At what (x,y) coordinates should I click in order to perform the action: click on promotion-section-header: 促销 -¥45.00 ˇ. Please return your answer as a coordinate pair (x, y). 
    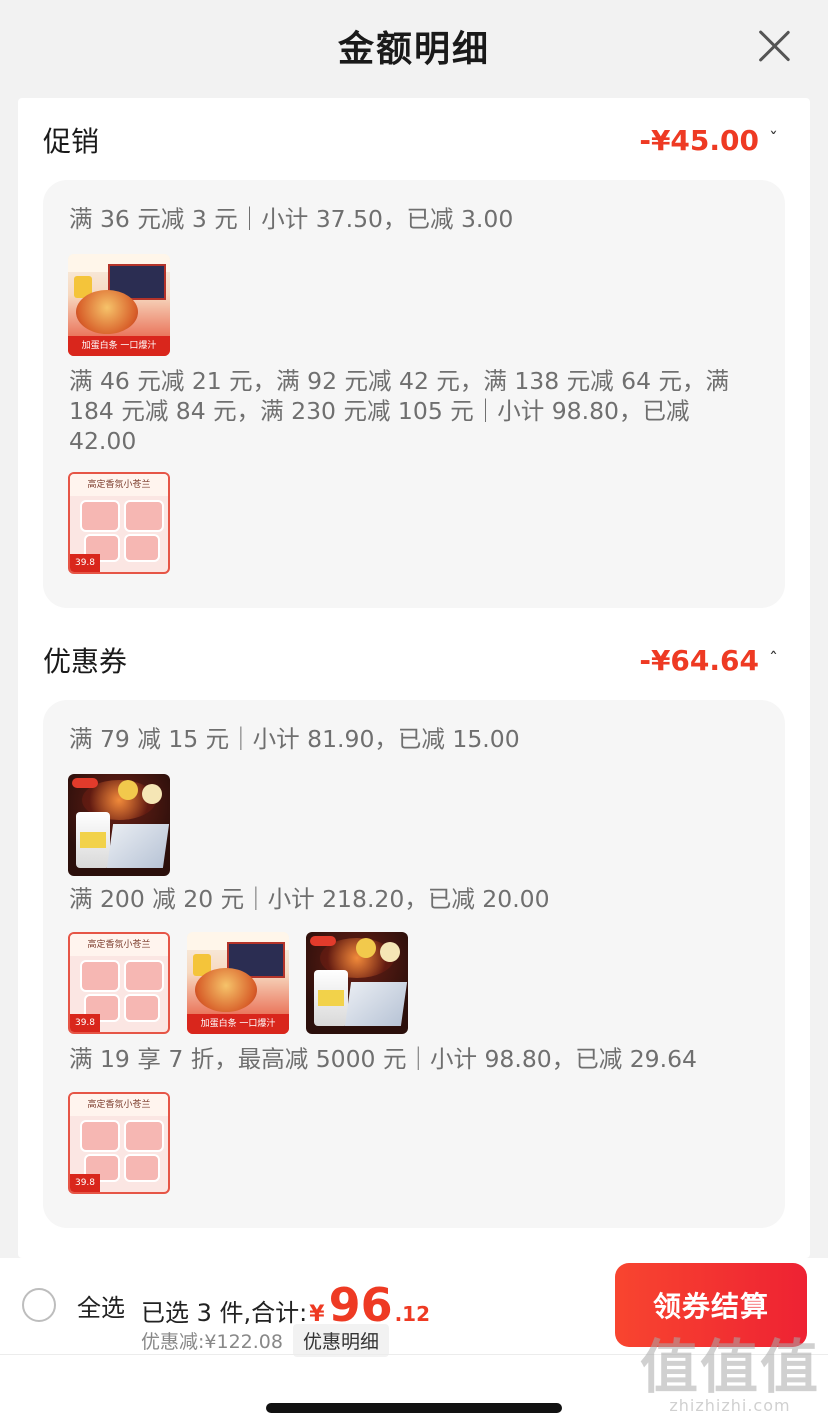
    Looking at the image, I should click on (414, 140).